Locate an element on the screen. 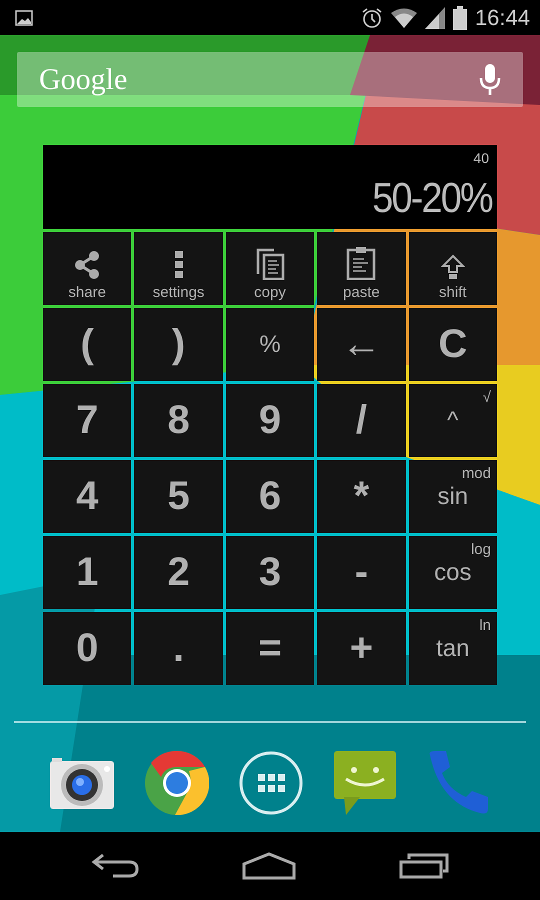 The width and height of the screenshot is (540, 900). expression-text: 50-20% is located at coordinates (432, 198).